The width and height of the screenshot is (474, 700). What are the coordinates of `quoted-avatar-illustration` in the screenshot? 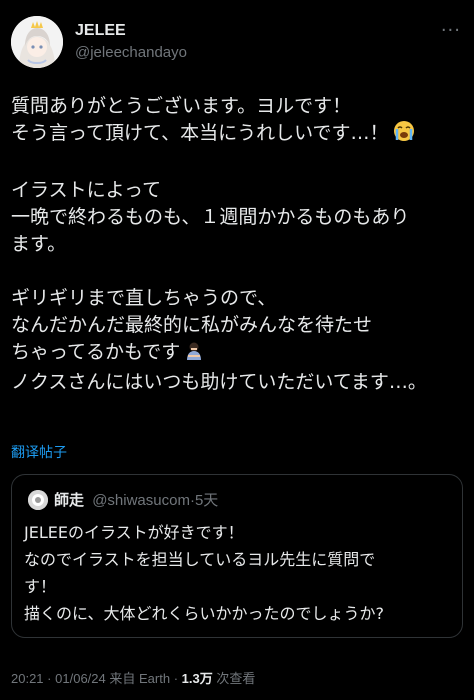 It's located at (38, 500).